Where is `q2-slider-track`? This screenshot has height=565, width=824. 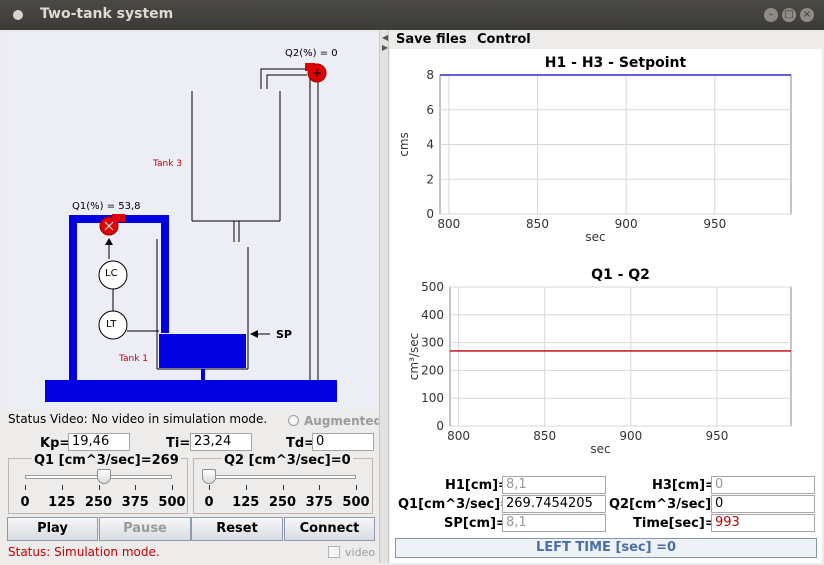
q2-slider-track is located at coordinates (282, 477).